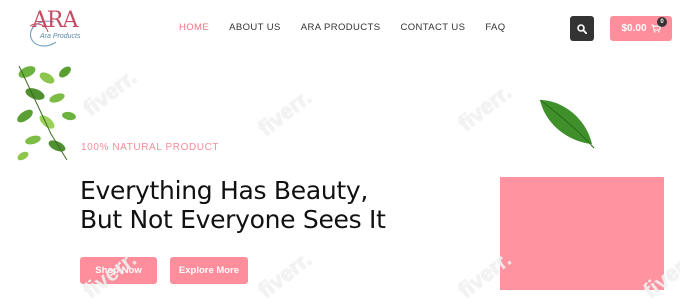 The width and height of the screenshot is (680, 304). I want to click on nav-contact-us: CONTACT US, so click(432, 27).